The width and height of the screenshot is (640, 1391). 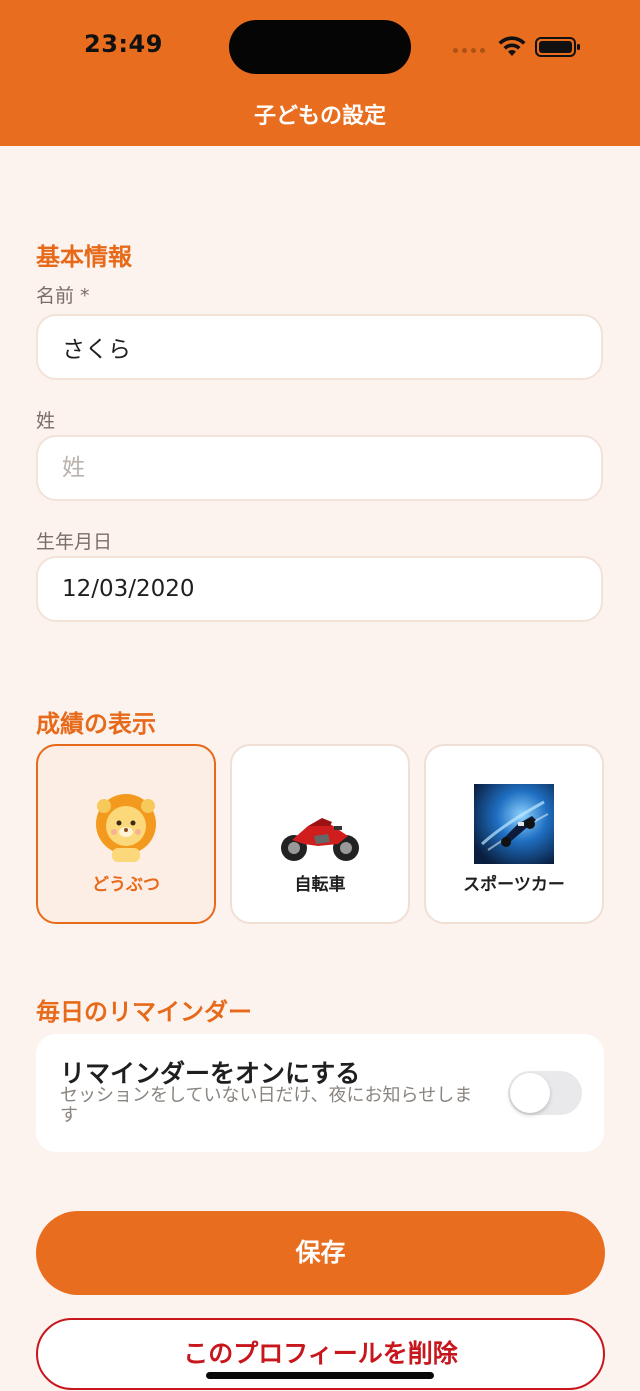 I want to click on last-name-input, so click(x=319, y=468).